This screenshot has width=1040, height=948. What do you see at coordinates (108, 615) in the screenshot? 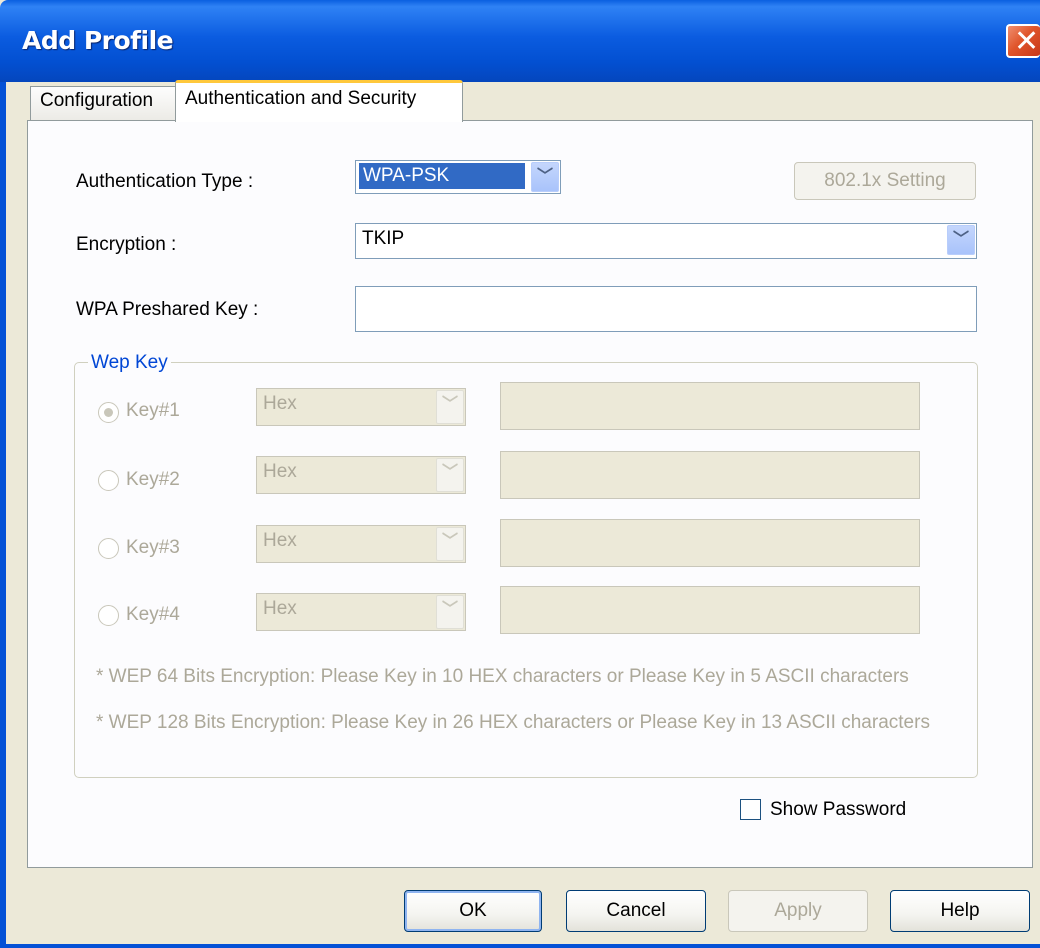
I see `key4-radio` at bounding box center [108, 615].